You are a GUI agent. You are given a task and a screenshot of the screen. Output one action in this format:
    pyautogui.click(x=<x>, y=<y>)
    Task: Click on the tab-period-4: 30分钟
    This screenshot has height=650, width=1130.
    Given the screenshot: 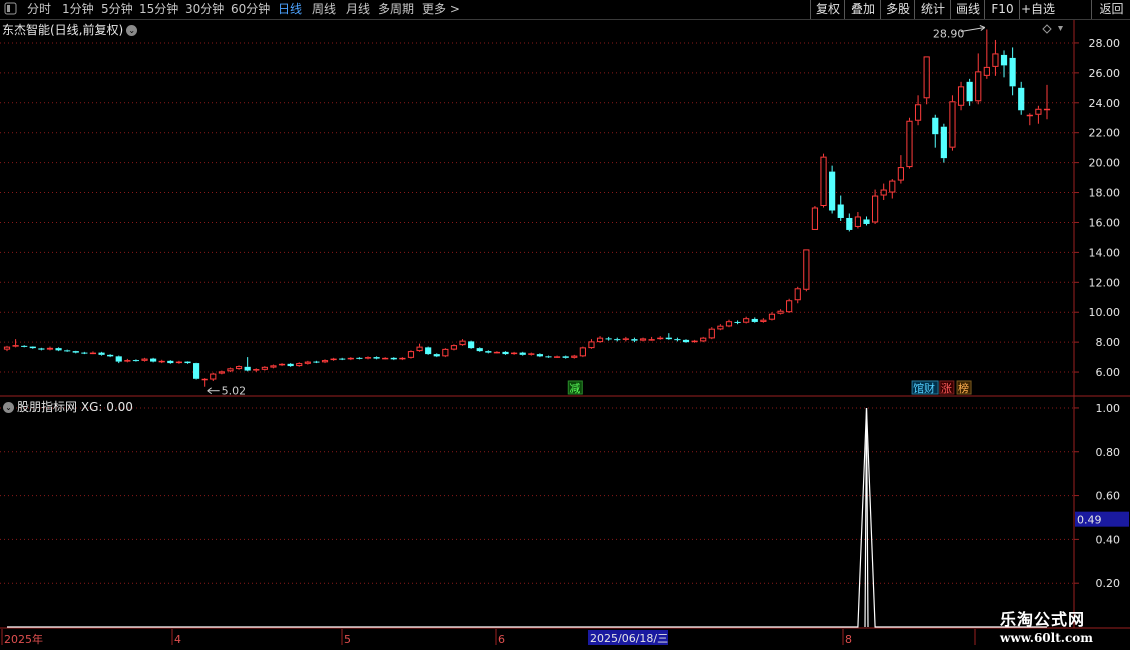 What is the action you would take?
    pyautogui.click(x=204, y=9)
    